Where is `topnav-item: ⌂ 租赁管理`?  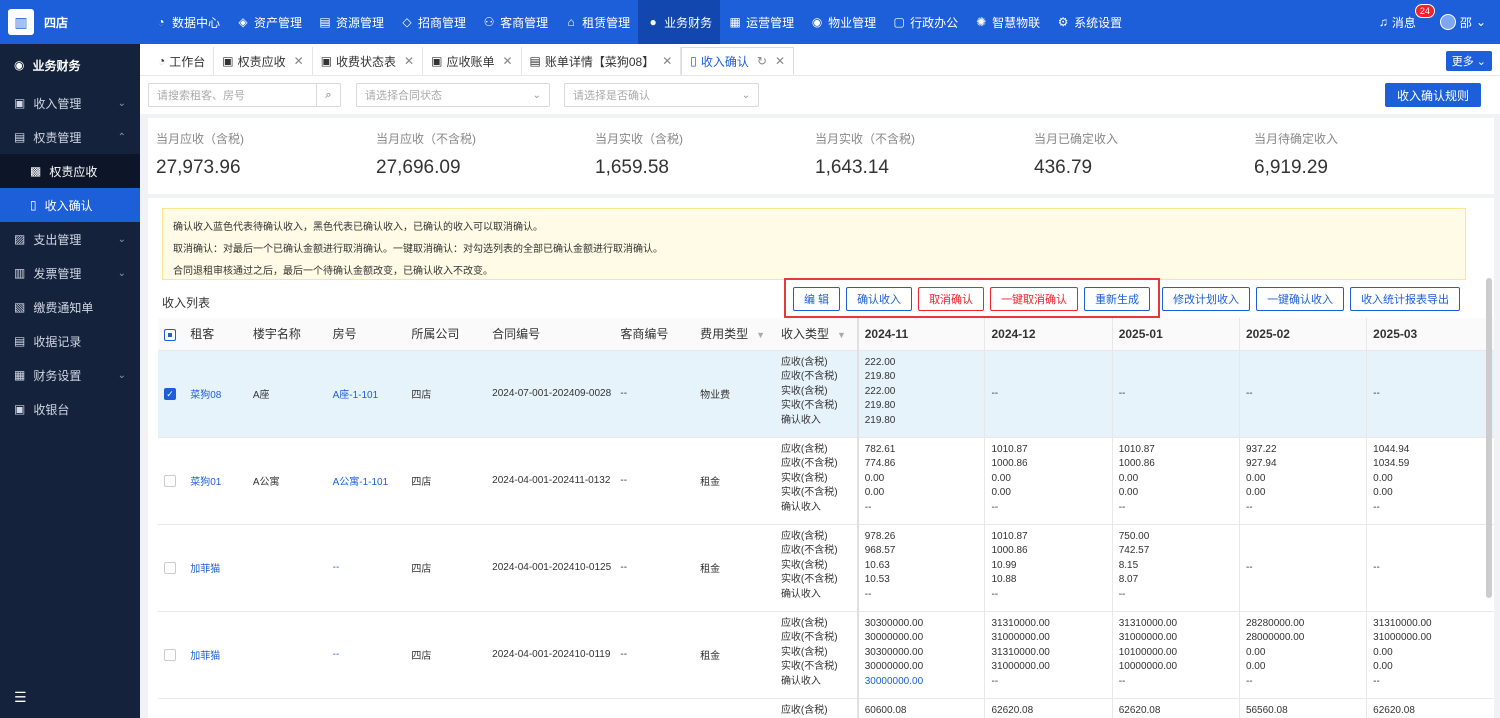 topnav-item: ⌂ 租赁管理 is located at coordinates (597, 22).